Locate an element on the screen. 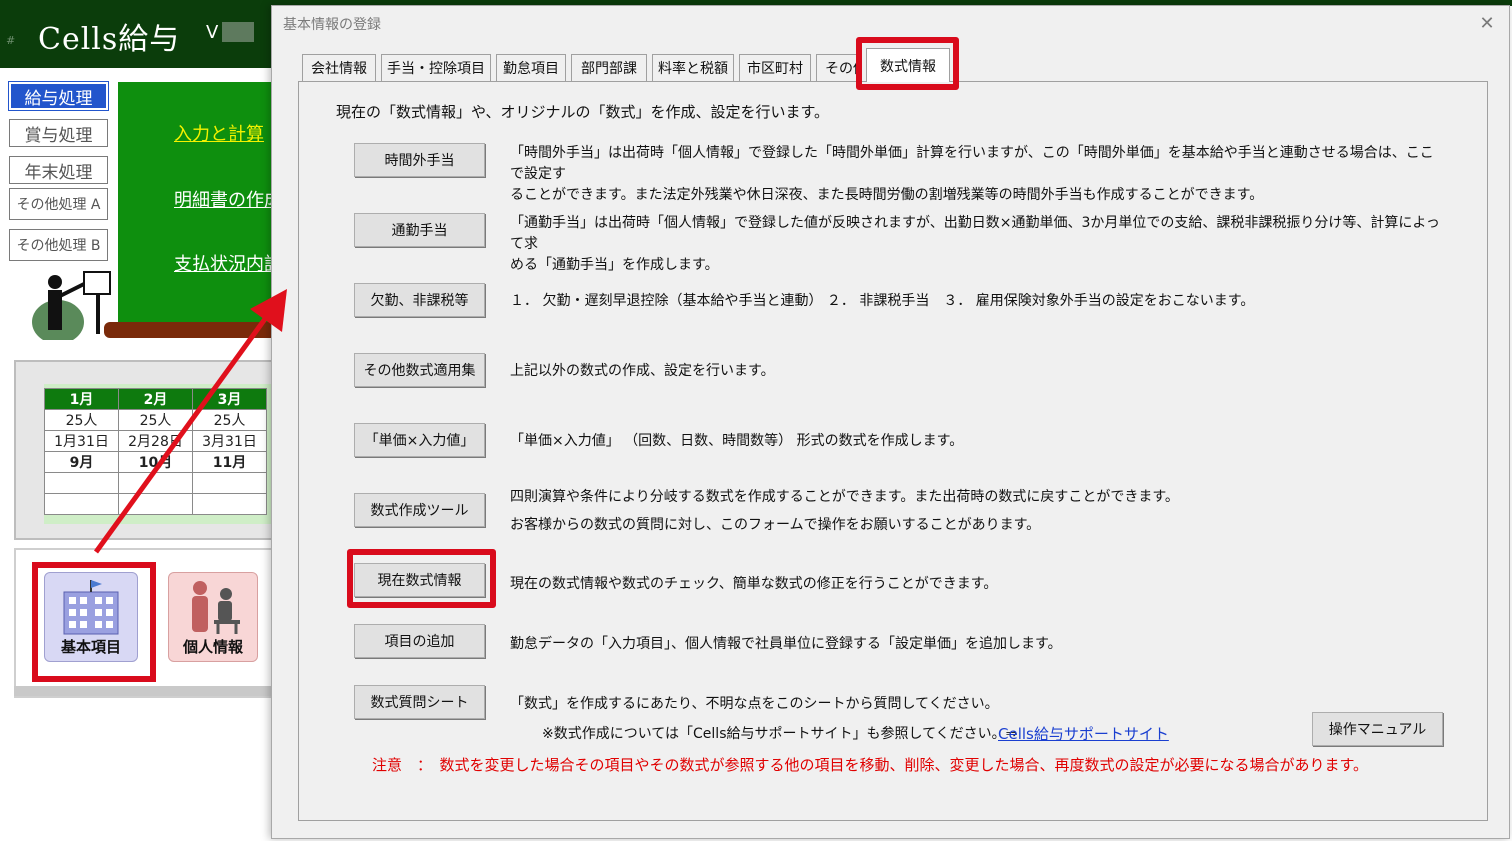 The image size is (1512, 841). support-note: ※数式作成については「Cells給与サポートサイト」も参照してください。⇒ is located at coordinates (780, 734).